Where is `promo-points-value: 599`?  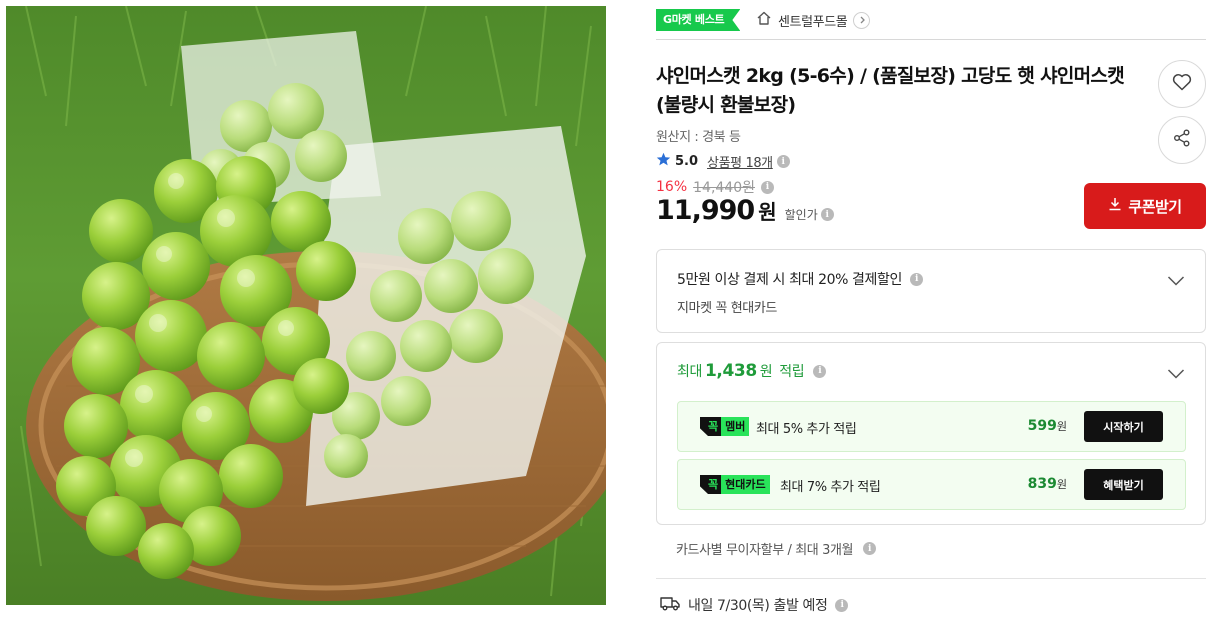
promo-points-value: 599 is located at coordinates (1042, 426).